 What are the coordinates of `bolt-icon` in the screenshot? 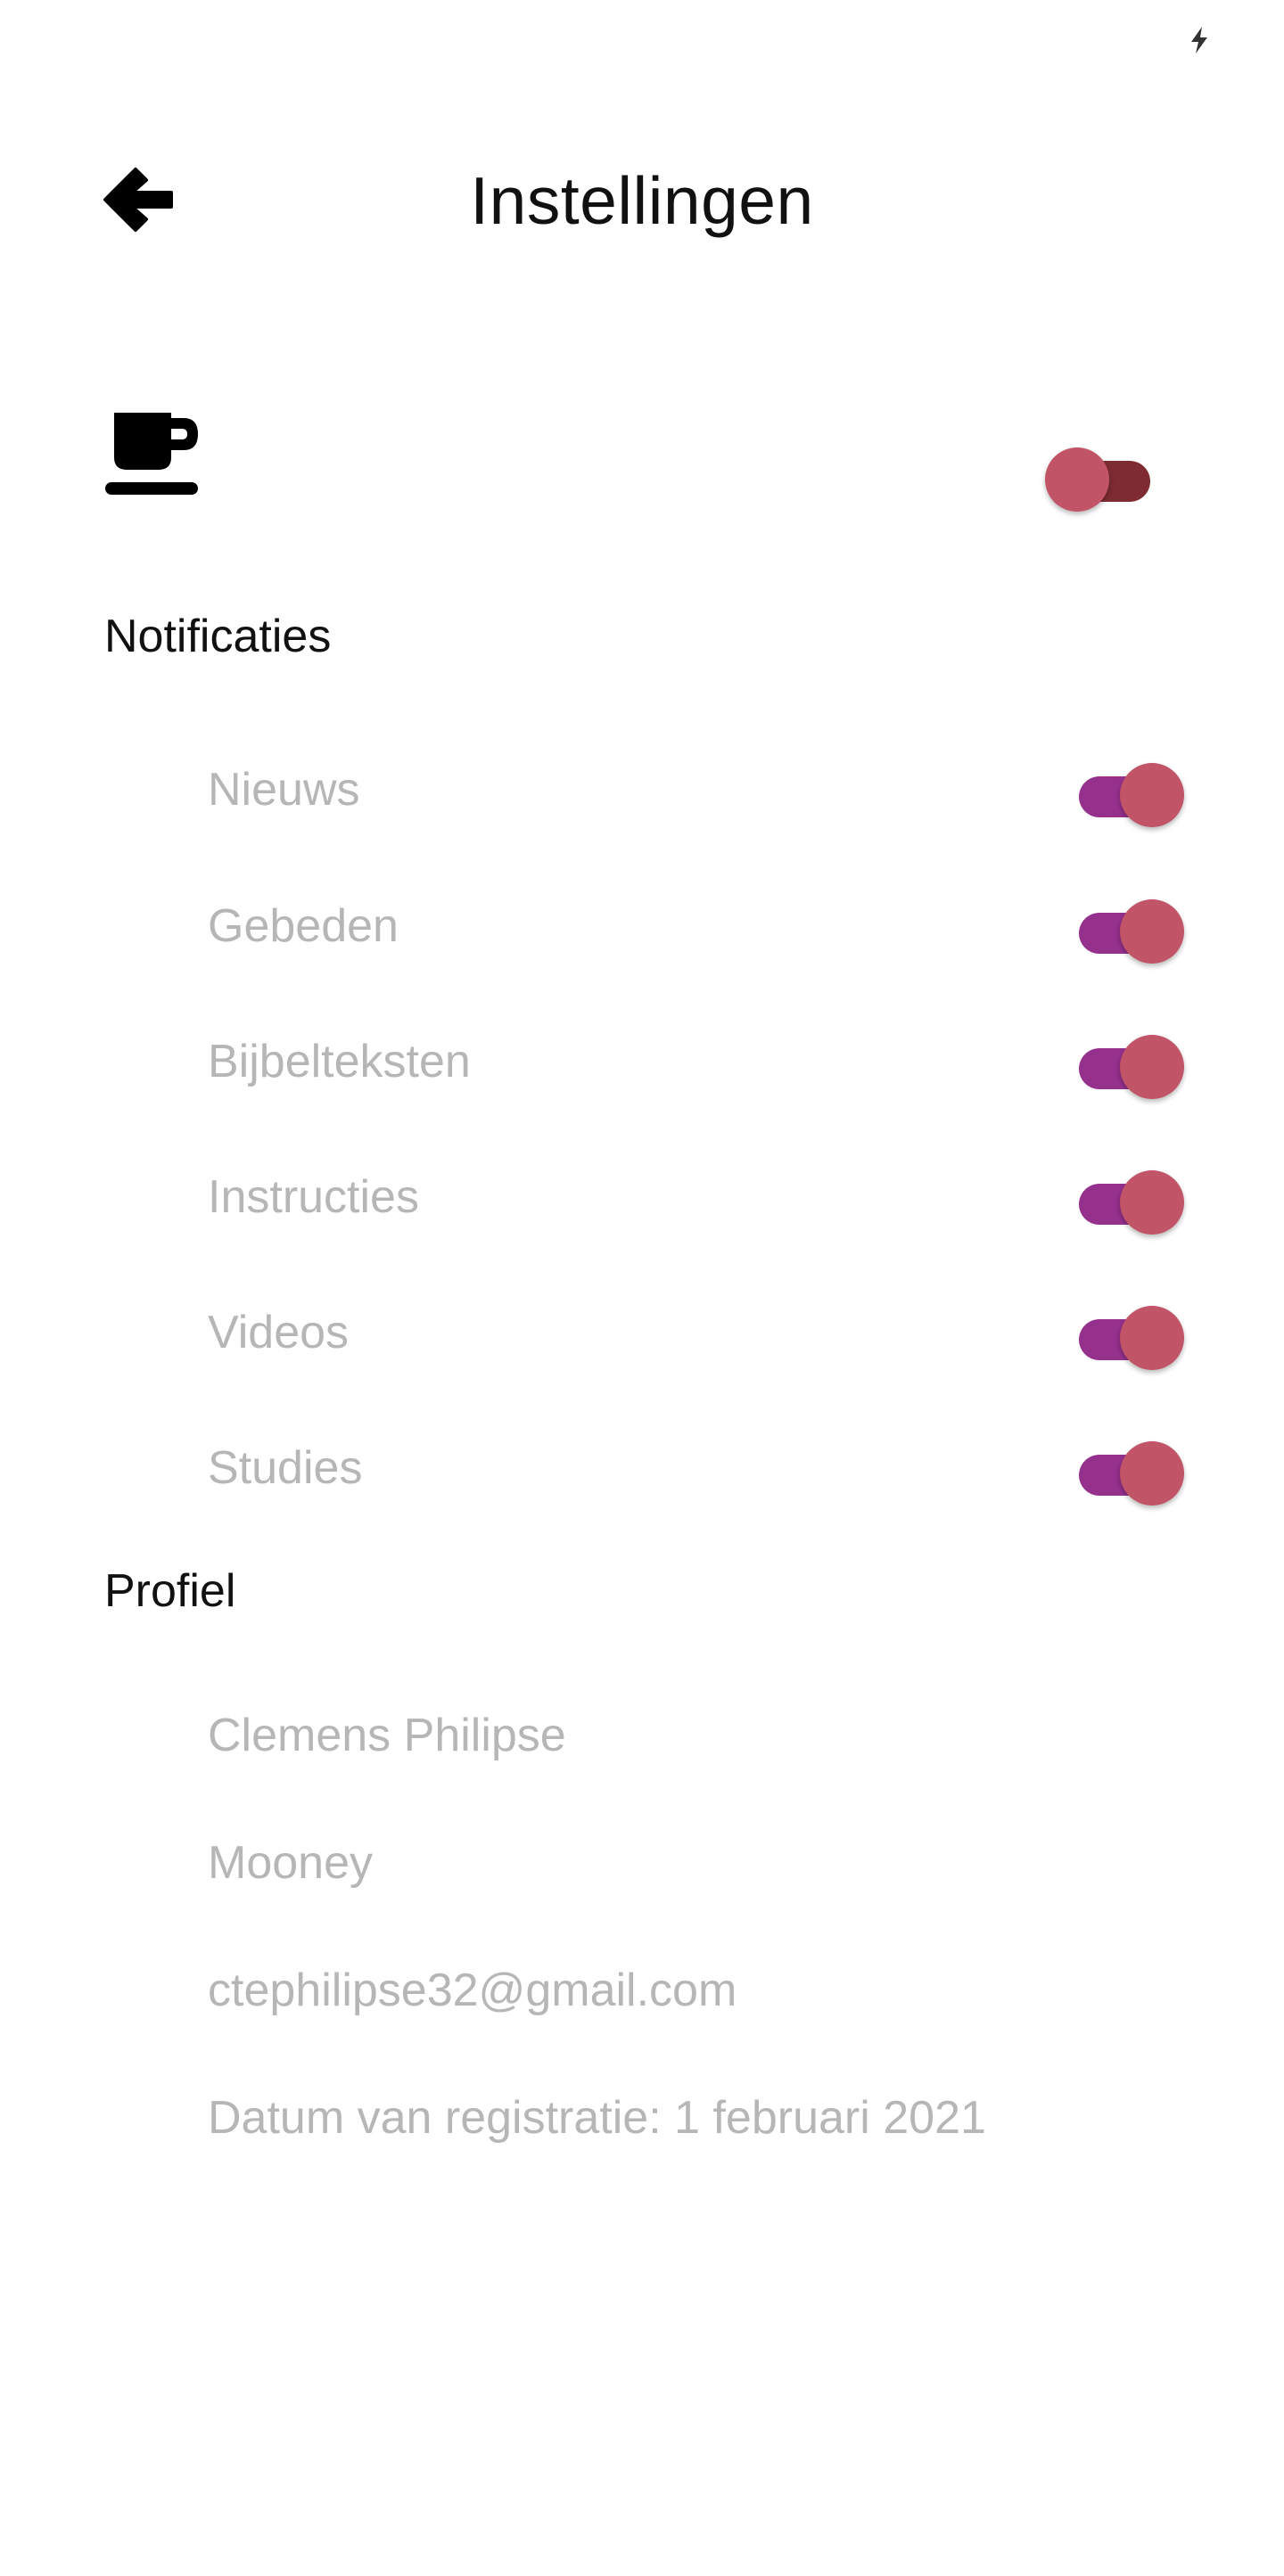 It's located at (1199, 40).